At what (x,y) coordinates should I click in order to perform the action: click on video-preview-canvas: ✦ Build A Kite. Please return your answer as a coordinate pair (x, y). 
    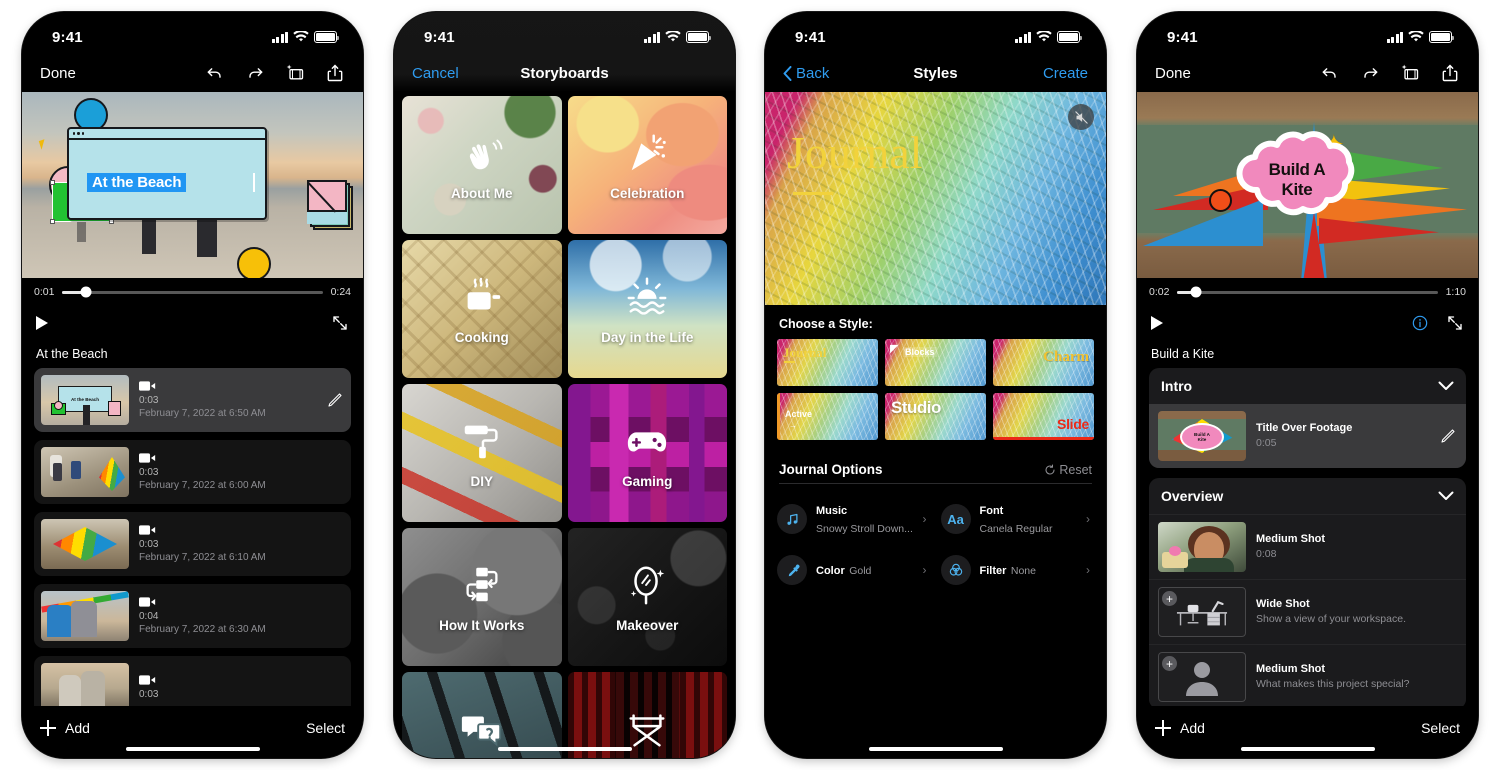
    Looking at the image, I should click on (1307, 185).